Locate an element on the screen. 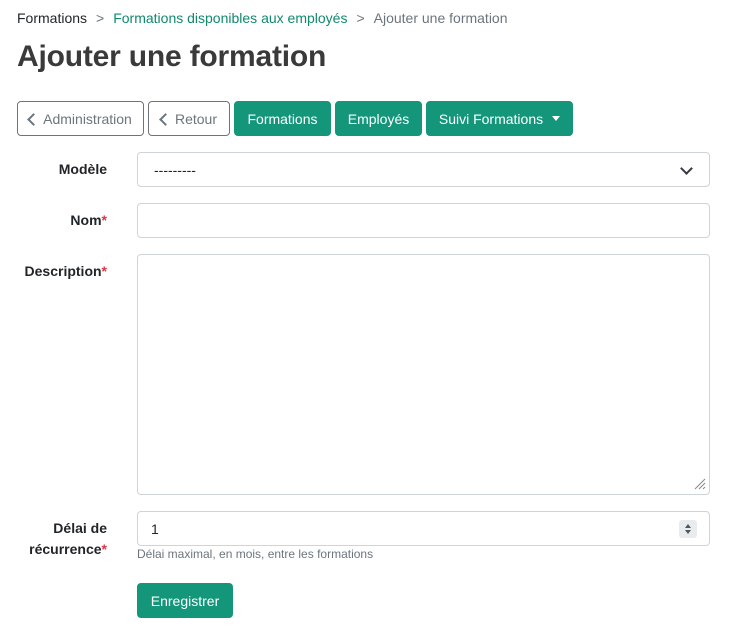 The height and width of the screenshot is (628, 748). employes-button: Employés is located at coordinates (378, 118).